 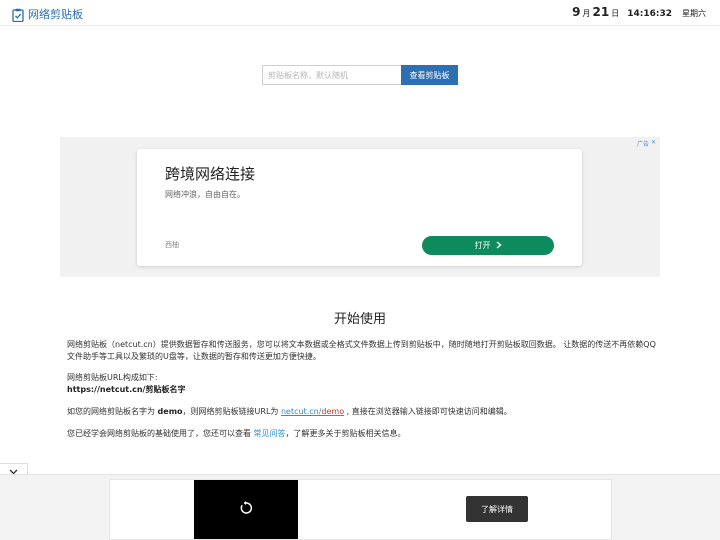 I want to click on section-heading: 开始使用, so click(x=359, y=319).